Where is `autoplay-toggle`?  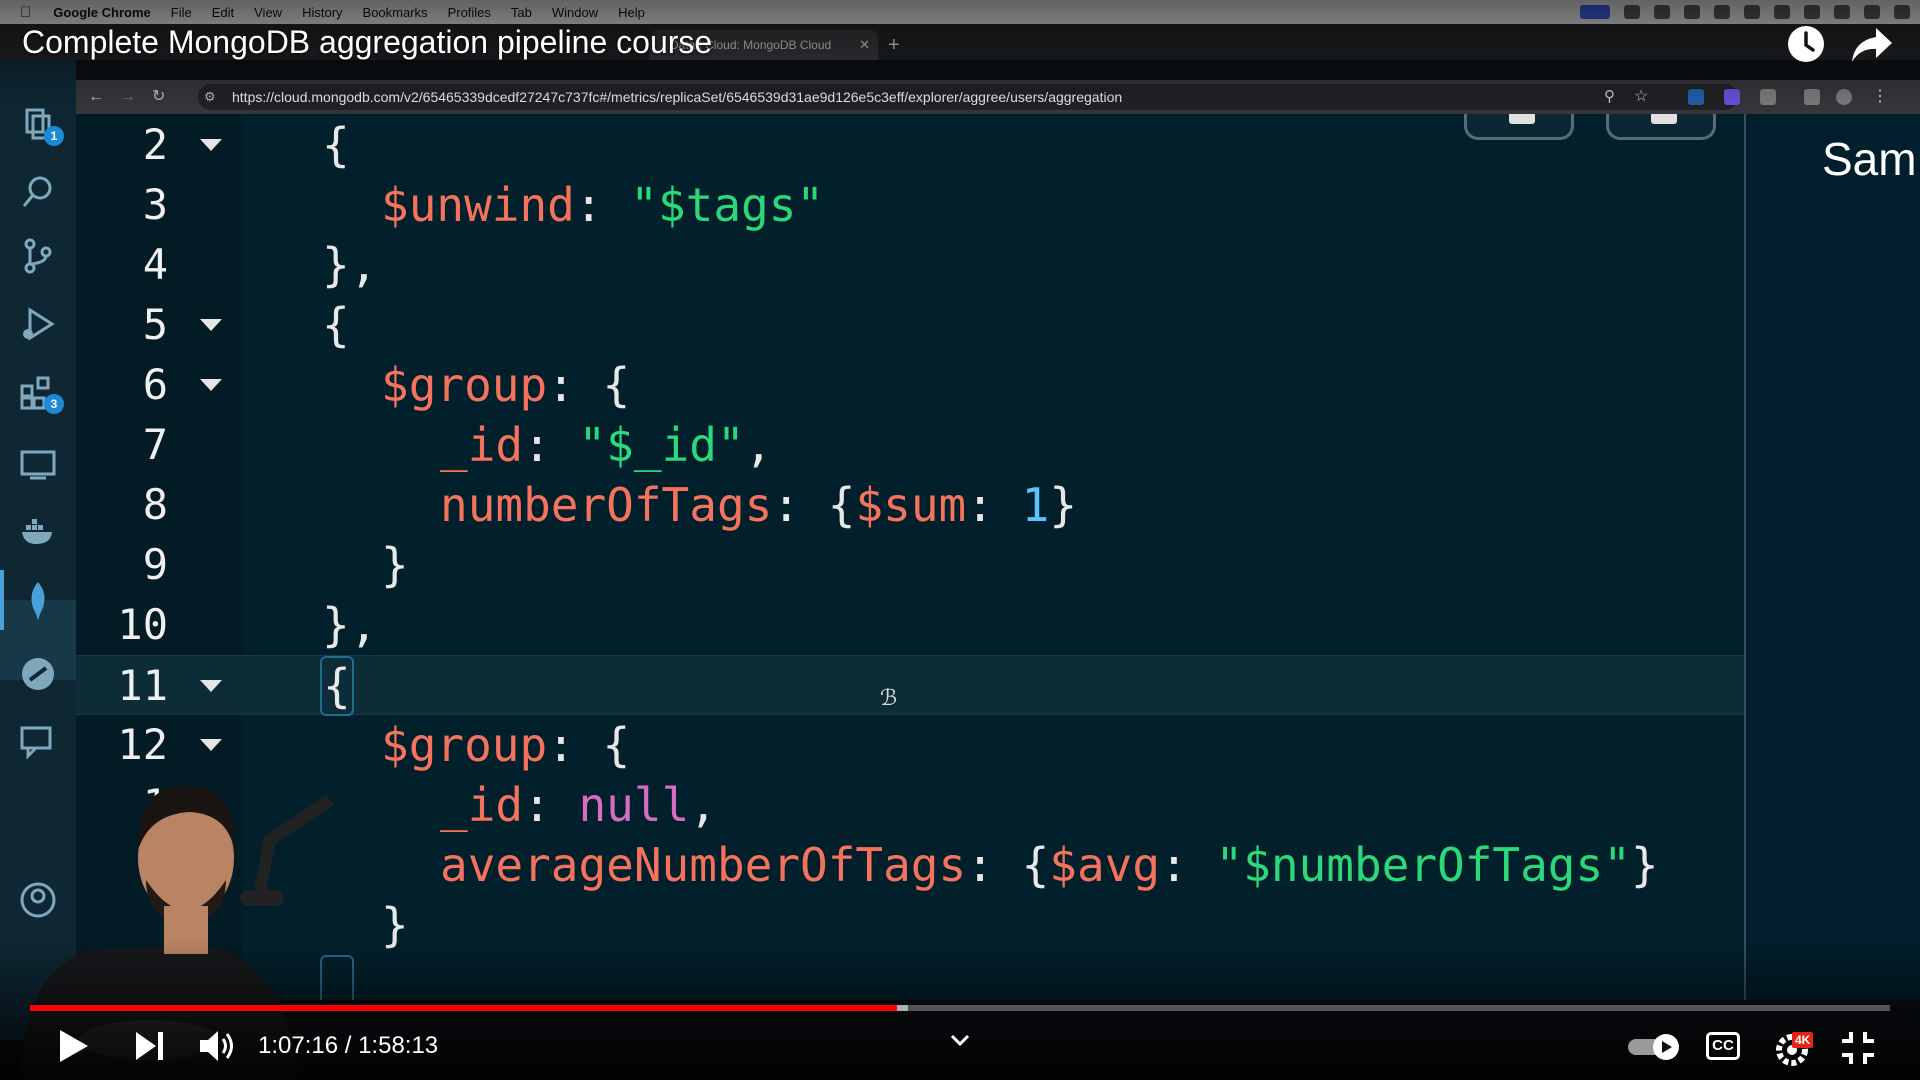 autoplay-toggle is located at coordinates (1654, 1047).